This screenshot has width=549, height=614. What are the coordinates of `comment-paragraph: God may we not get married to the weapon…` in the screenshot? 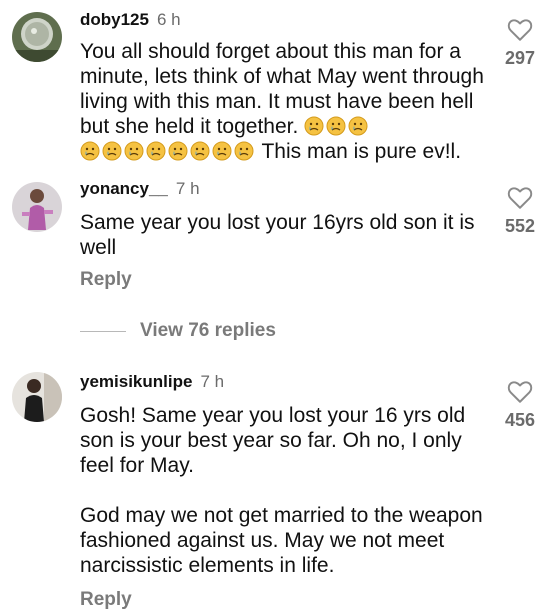 It's located at (281, 540).